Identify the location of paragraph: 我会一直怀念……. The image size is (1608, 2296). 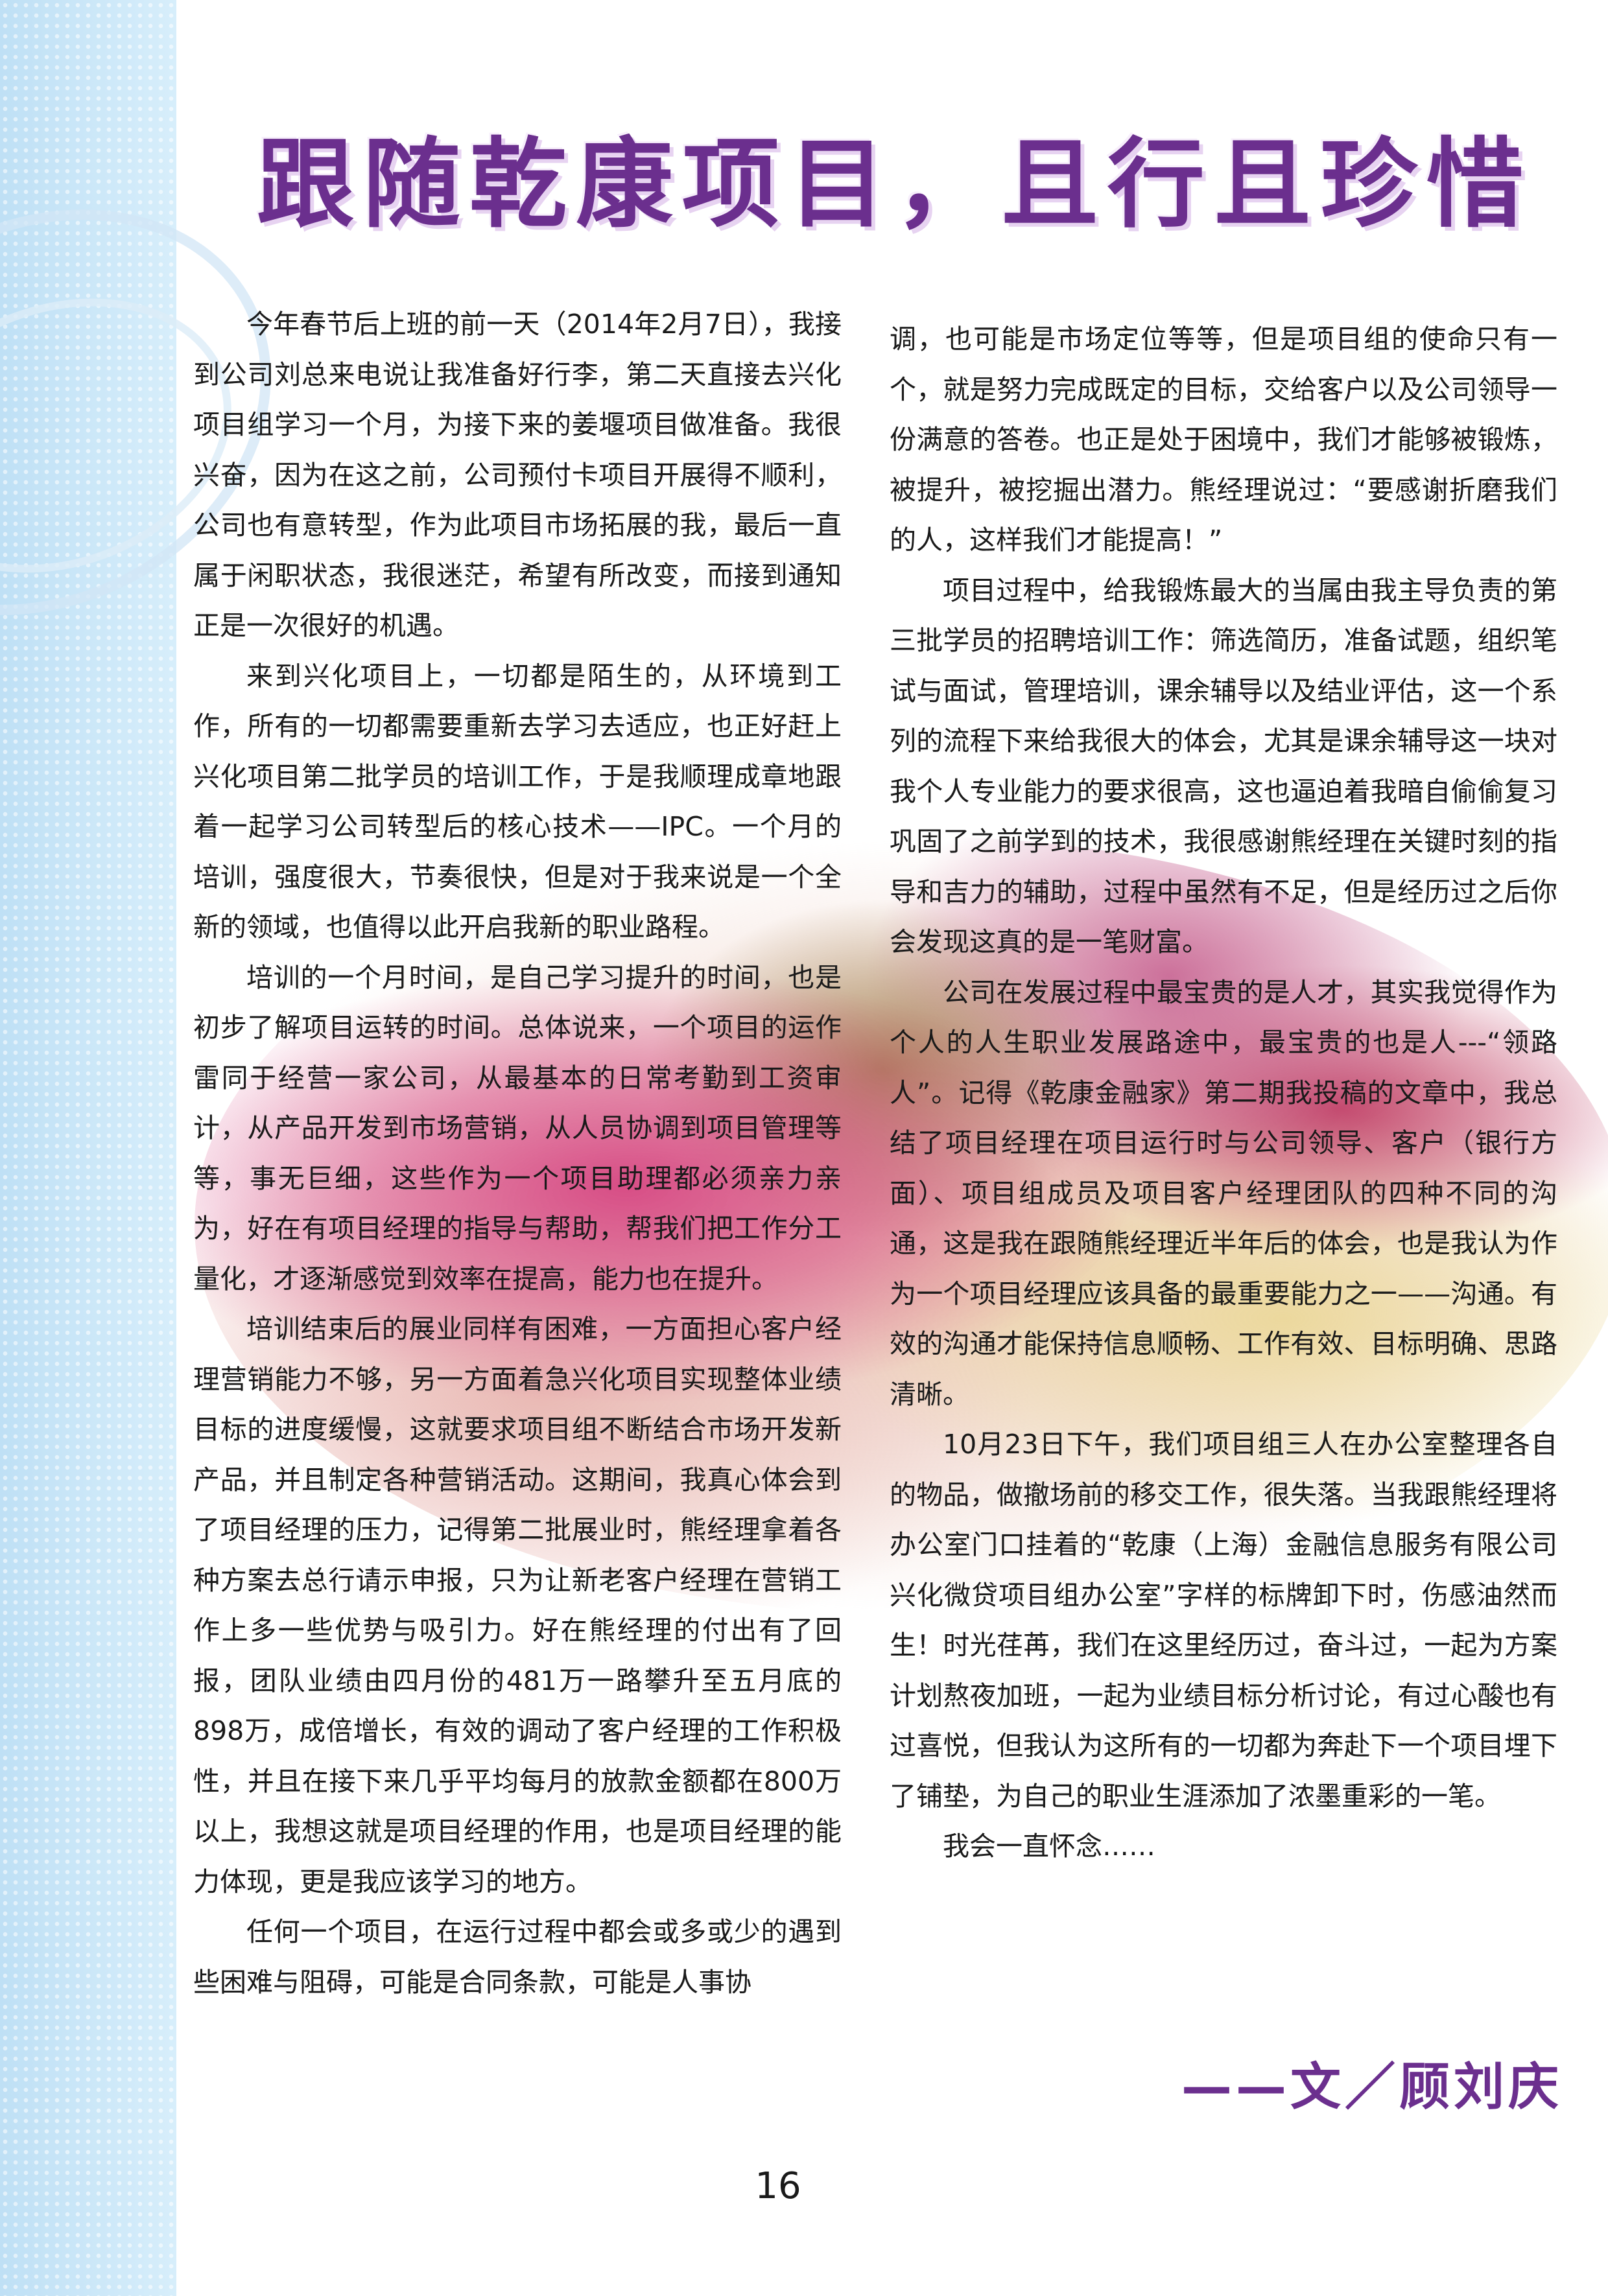
(1049, 1847).